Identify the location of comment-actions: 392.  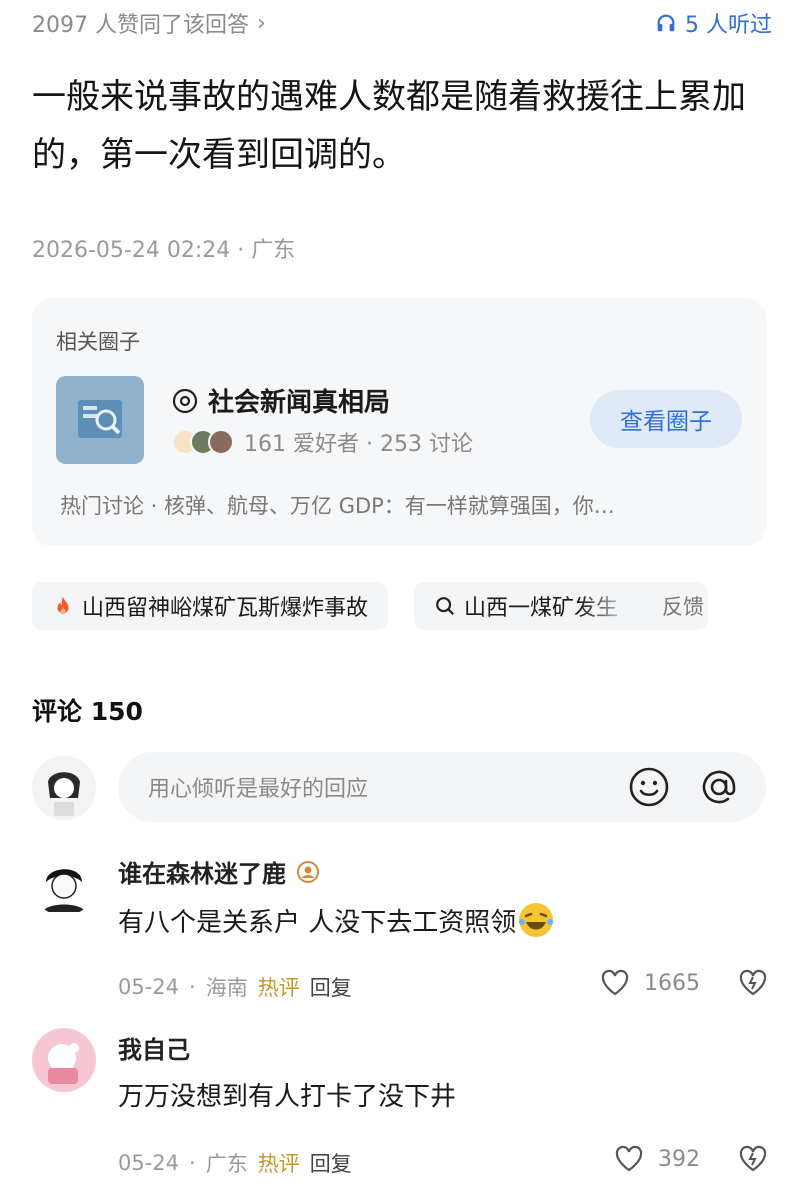
(691, 1159).